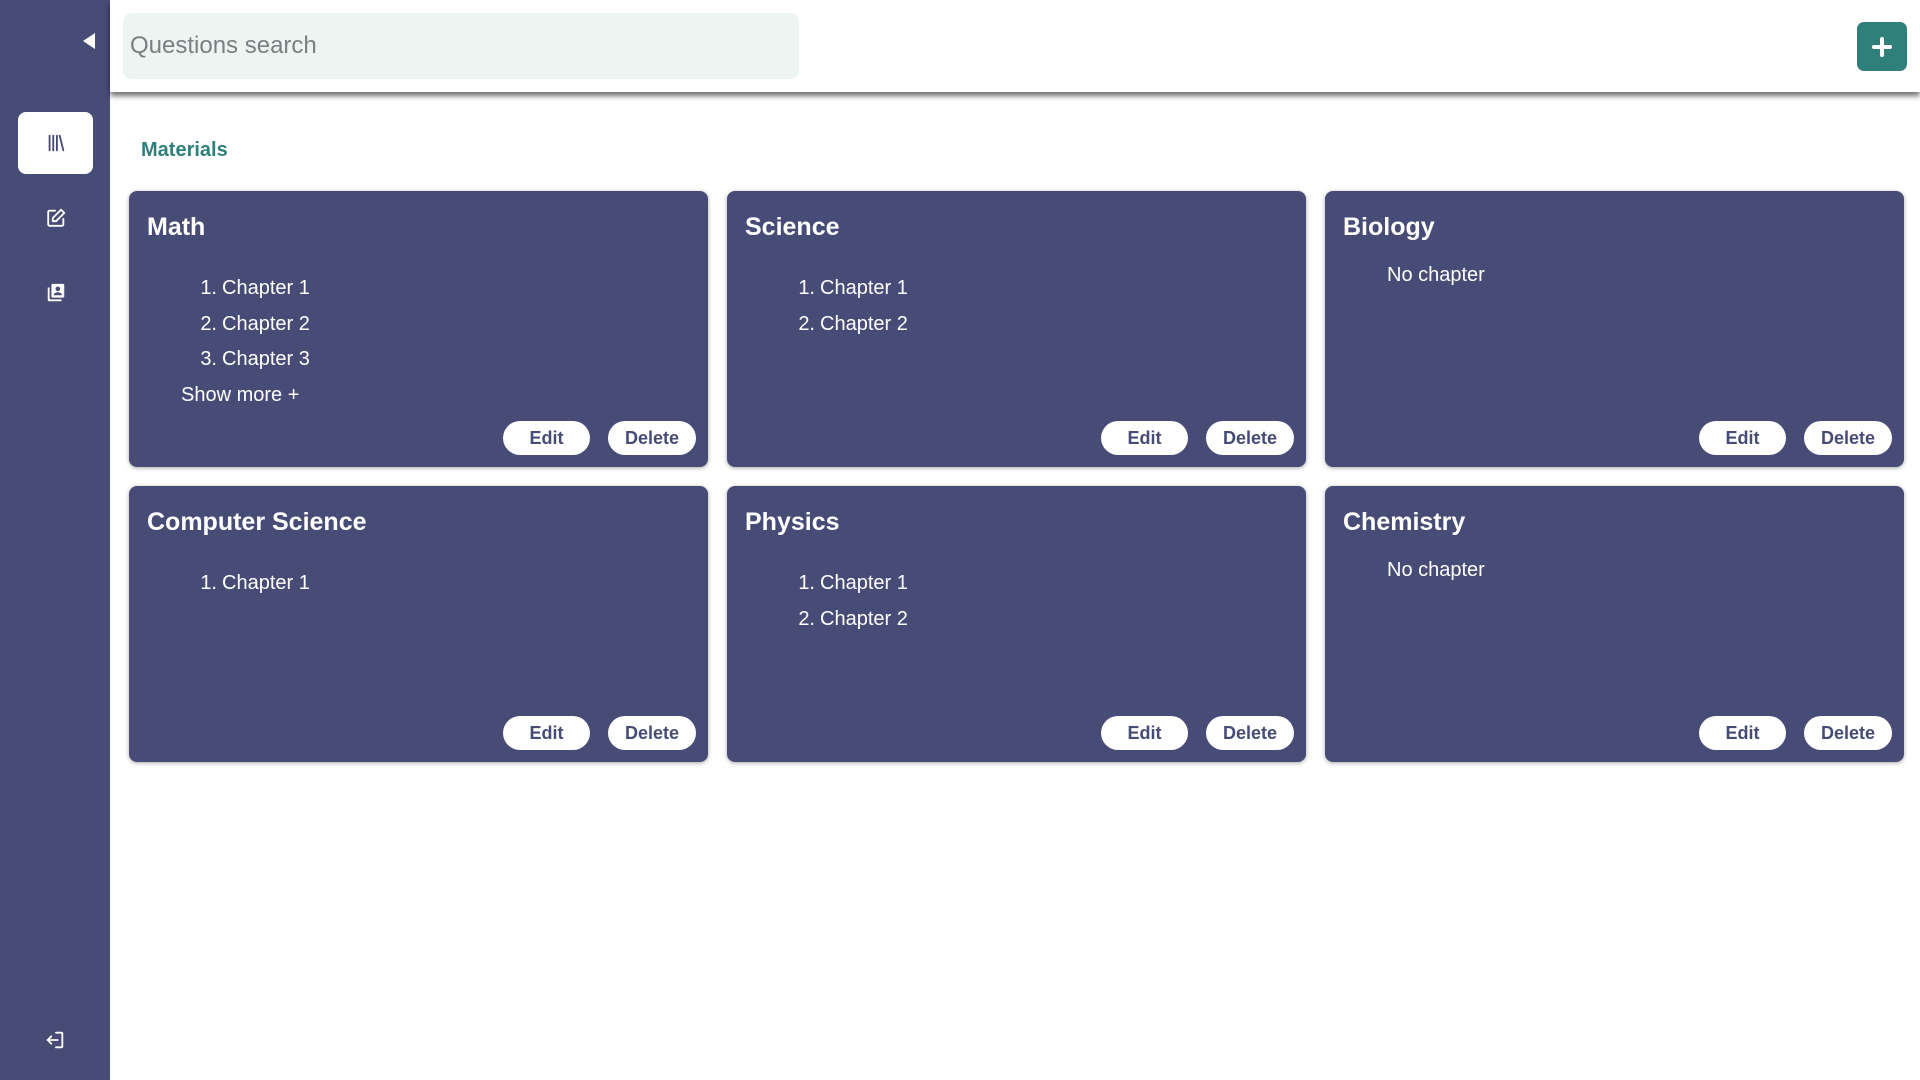  I want to click on logout-button, so click(55, 1040).